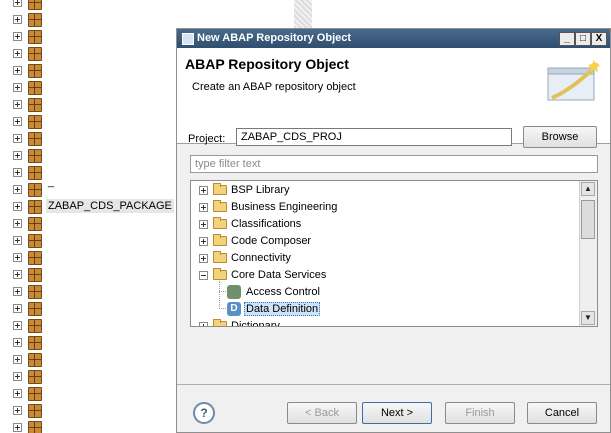 This screenshot has width=611, height=433. Describe the element at coordinates (394, 164) in the screenshot. I see `filter-input` at that location.